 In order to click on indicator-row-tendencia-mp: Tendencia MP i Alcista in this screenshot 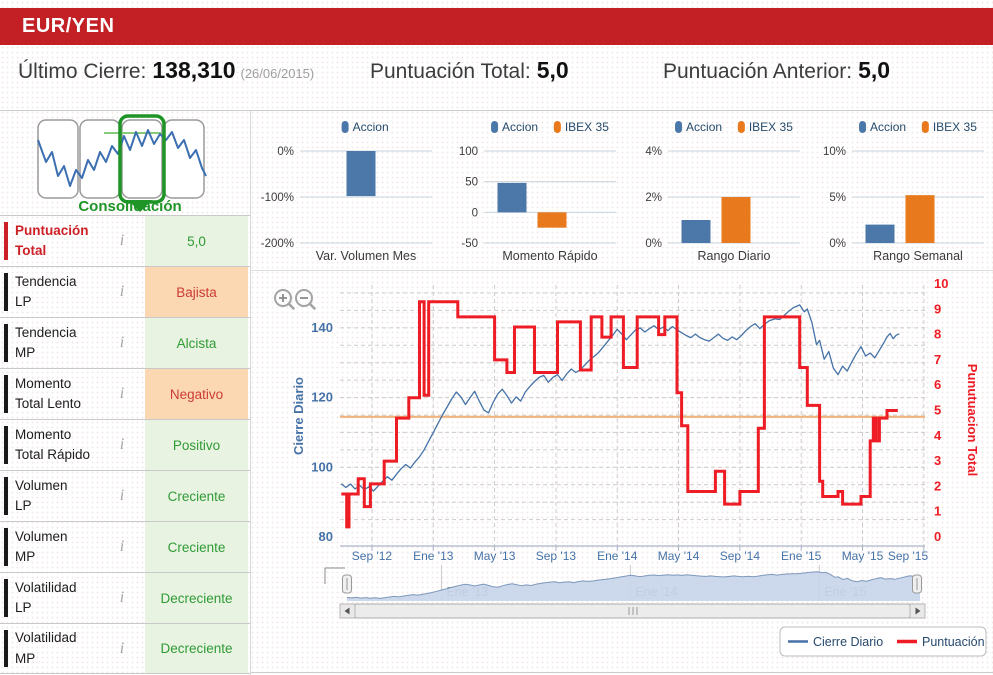, I will do `click(125, 342)`.